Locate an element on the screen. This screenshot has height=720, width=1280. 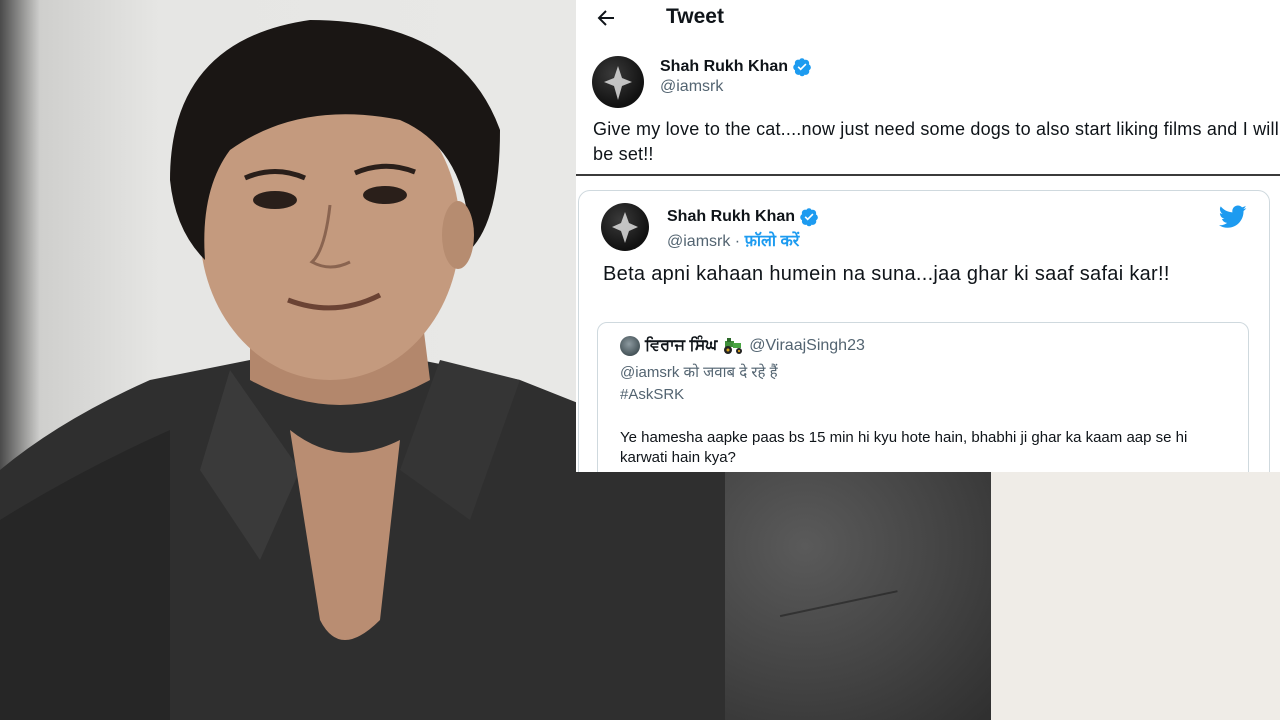
tractor-emoji-icon is located at coordinates (733, 346).